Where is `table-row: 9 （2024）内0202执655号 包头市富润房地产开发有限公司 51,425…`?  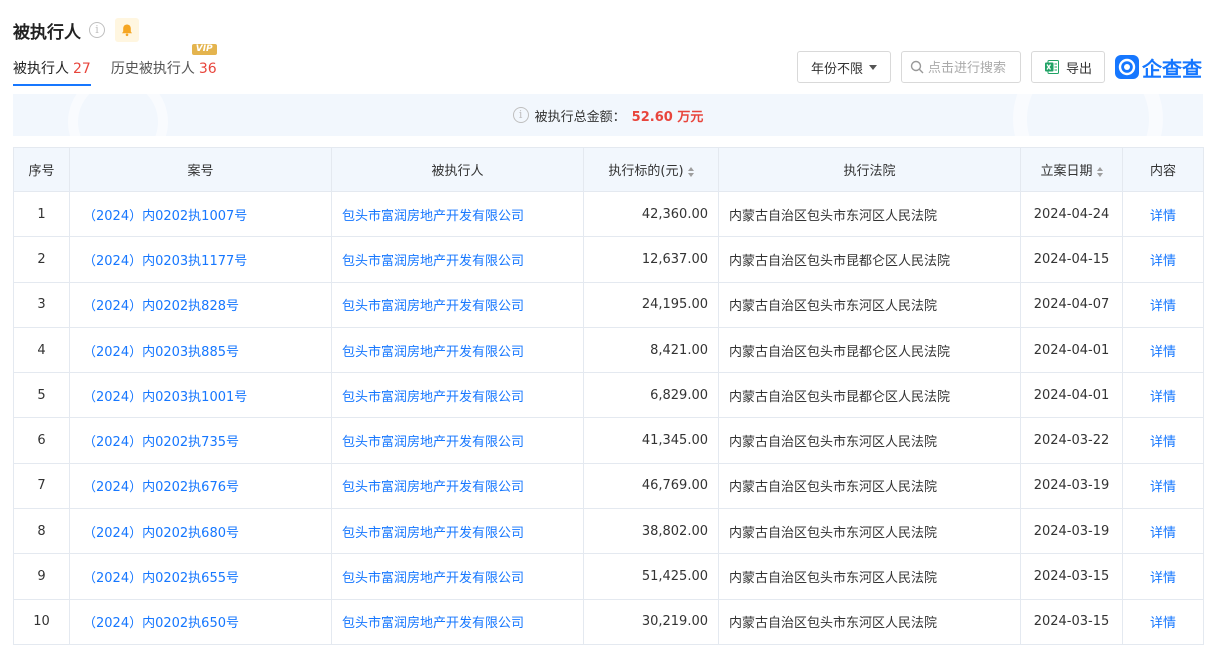 table-row: 9 （2024）内0202执655号 包头市富润房地产开发有限公司 51,425… is located at coordinates (608, 576).